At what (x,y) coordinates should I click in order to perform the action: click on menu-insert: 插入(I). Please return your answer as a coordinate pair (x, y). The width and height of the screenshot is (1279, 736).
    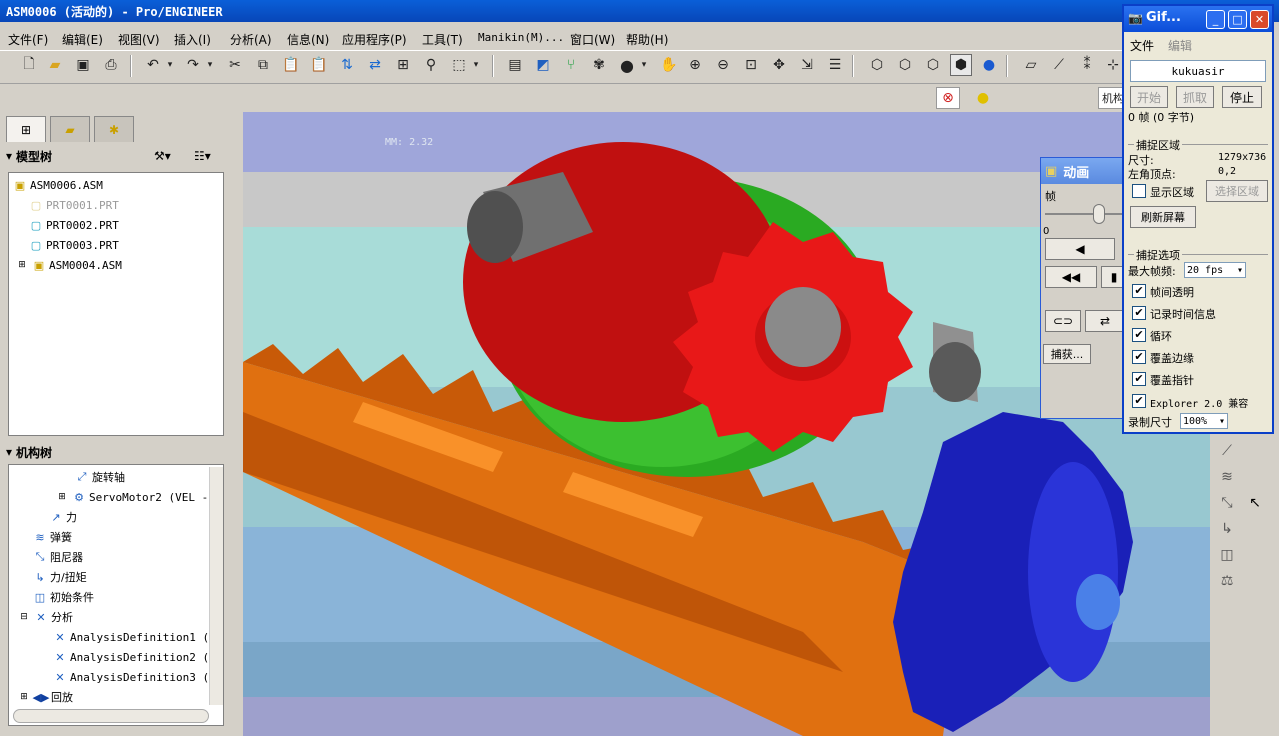
    Looking at the image, I should click on (192, 39).